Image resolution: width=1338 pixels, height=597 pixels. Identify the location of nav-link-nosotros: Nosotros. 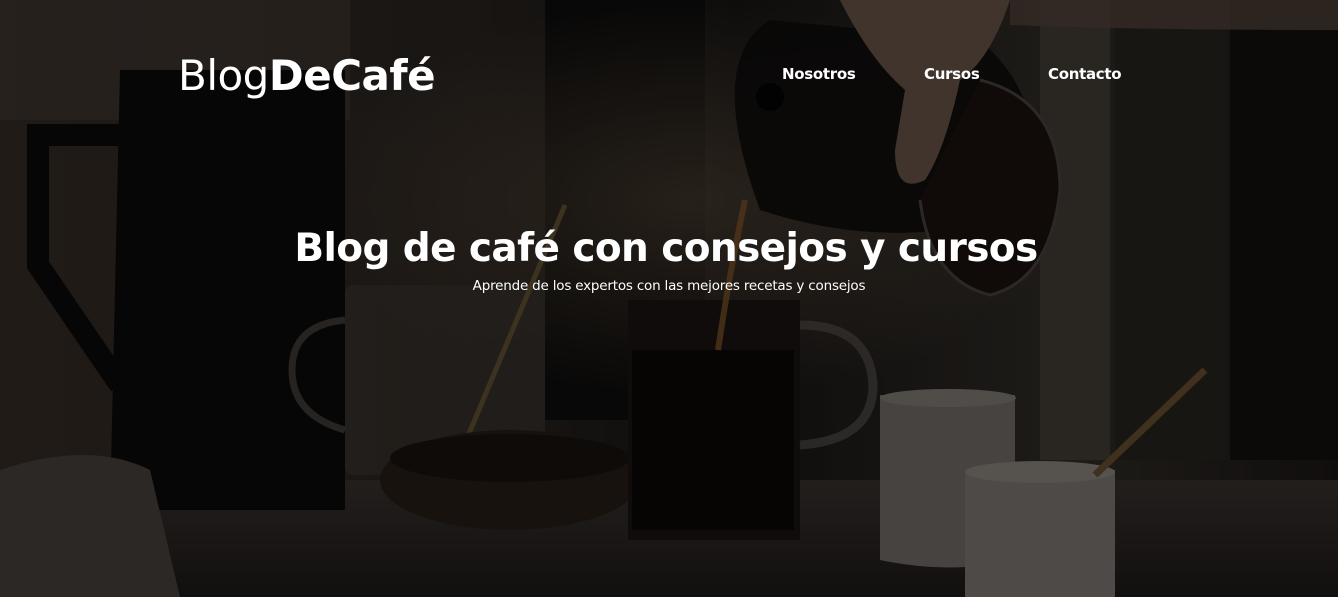
(819, 74).